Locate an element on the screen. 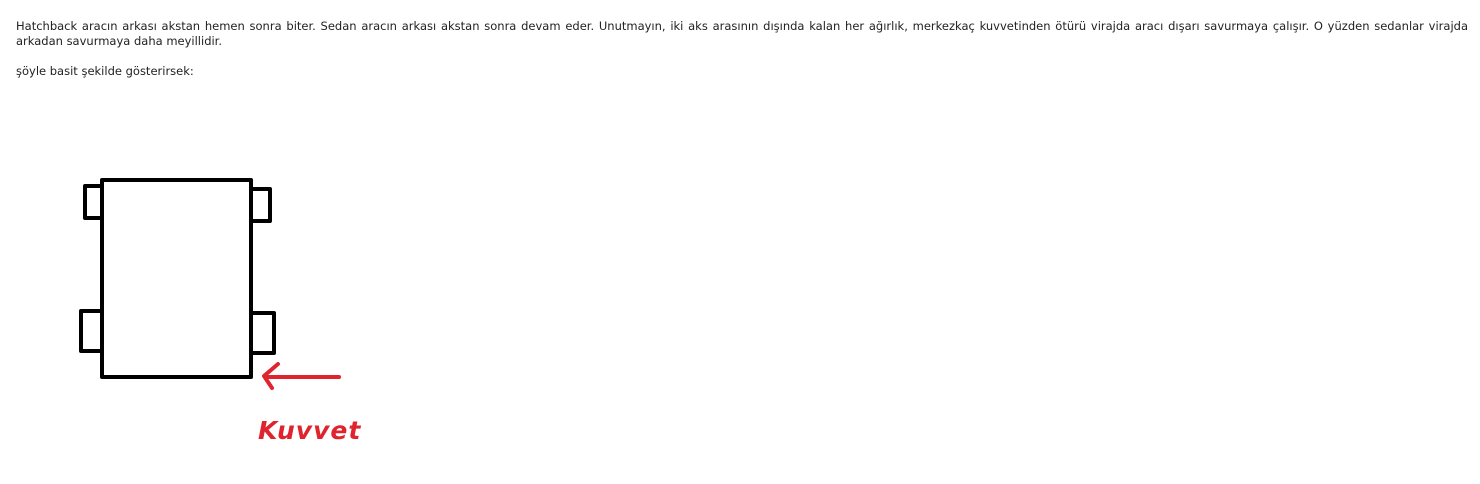  force-arrow is located at coordinates (301, 376).